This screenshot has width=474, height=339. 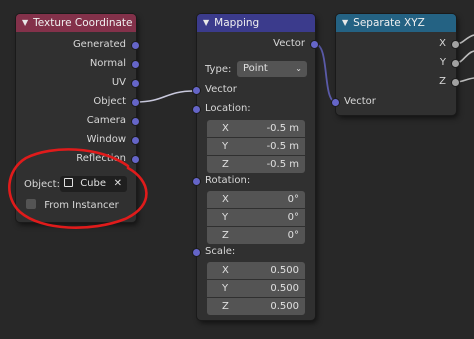 I want to click on output-window: Window, so click(x=106, y=139).